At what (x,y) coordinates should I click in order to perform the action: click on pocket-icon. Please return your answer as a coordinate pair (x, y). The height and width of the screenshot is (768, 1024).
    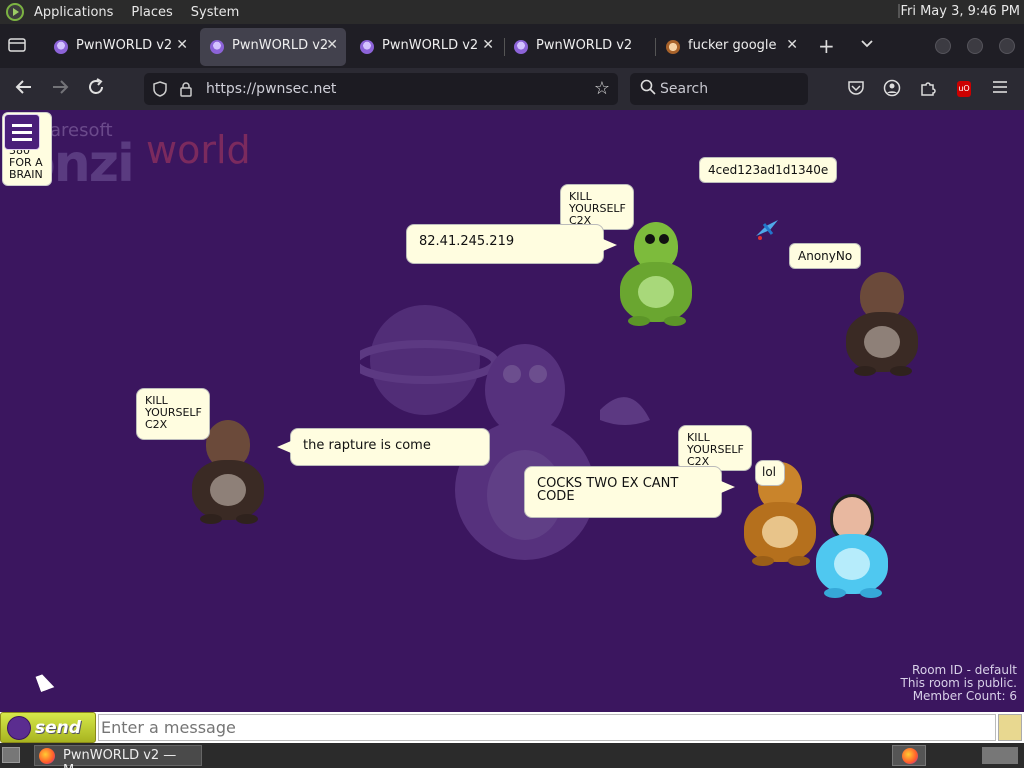
    Looking at the image, I should click on (856, 89).